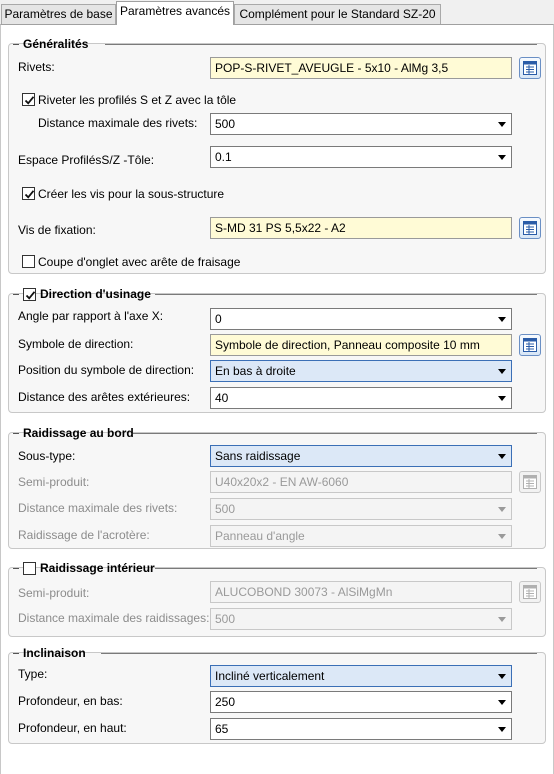 Image resolution: width=554 pixels, height=774 pixels. What do you see at coordinates (47, 456) in the screenshot?
I see `soustype-label: Sous-type:` at bounding box center [47, 456].